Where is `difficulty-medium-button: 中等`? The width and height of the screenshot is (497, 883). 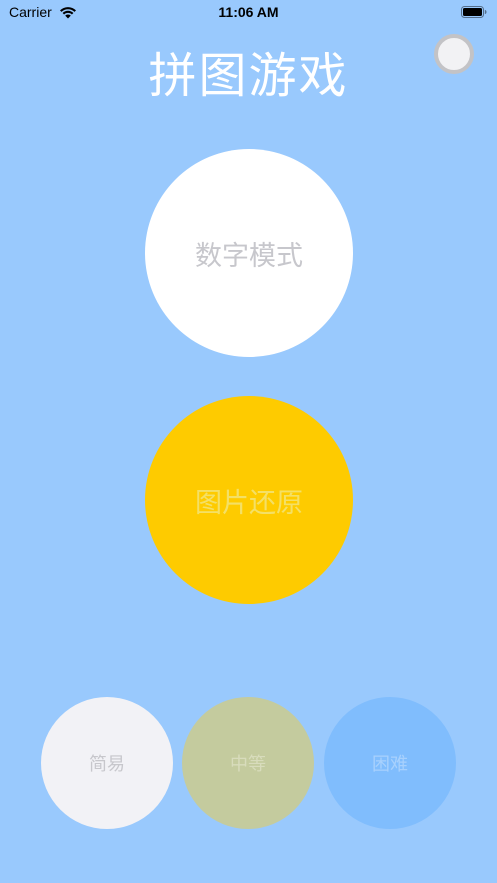 difficulty-medium-button: 中等 is located at coordinates (248, 763).